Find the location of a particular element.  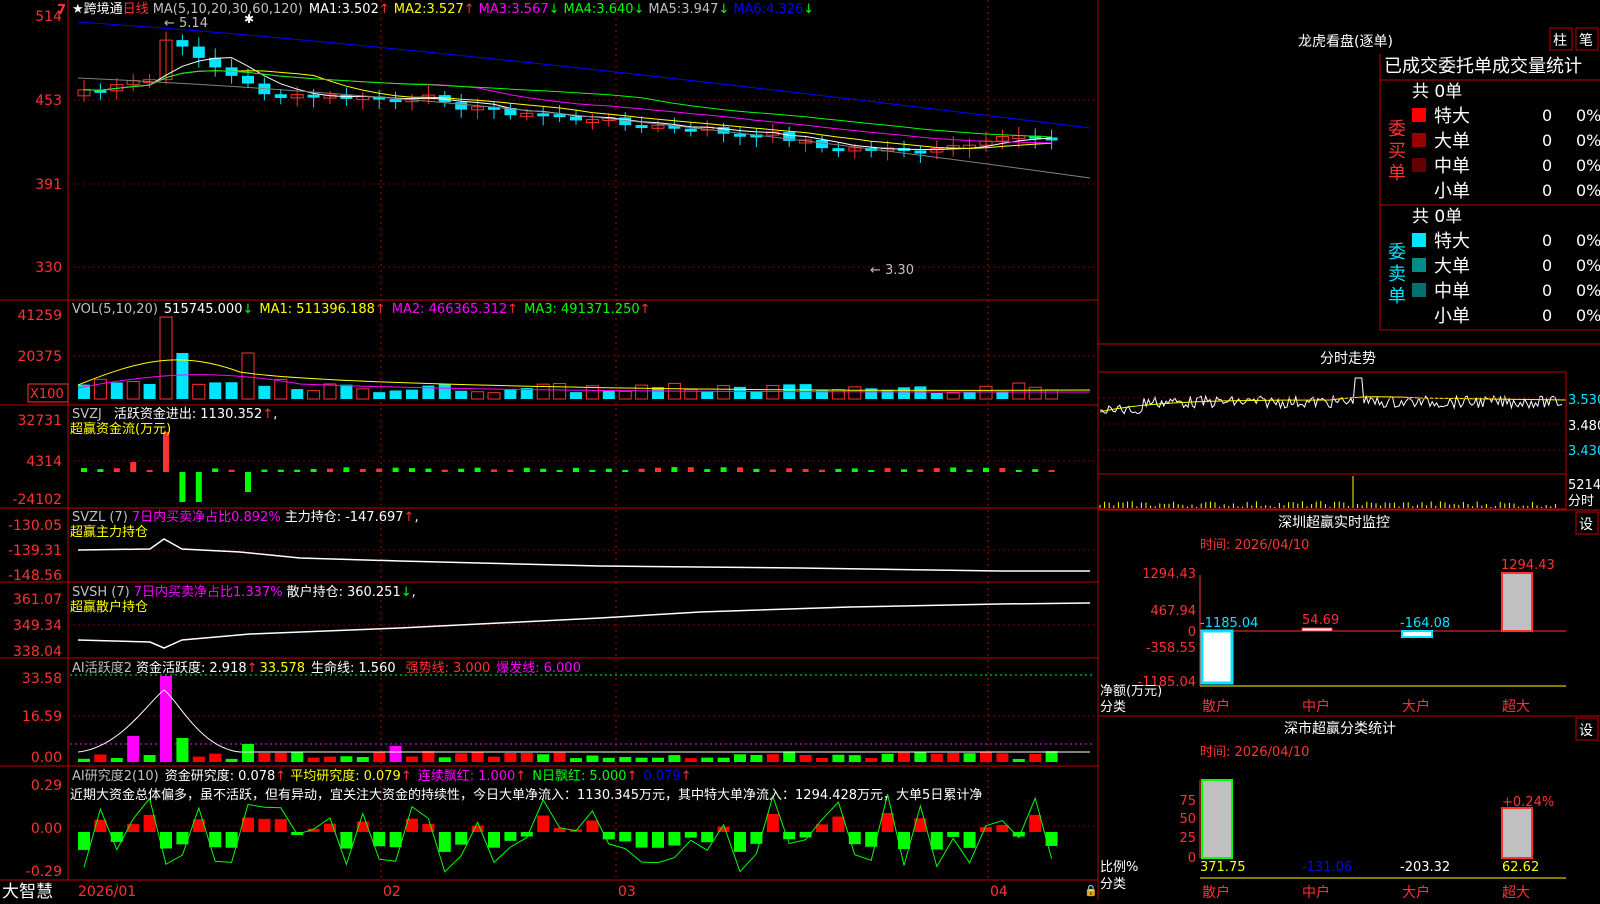

classify-xlabel: 分类 is located at coordinates (1113, 884).